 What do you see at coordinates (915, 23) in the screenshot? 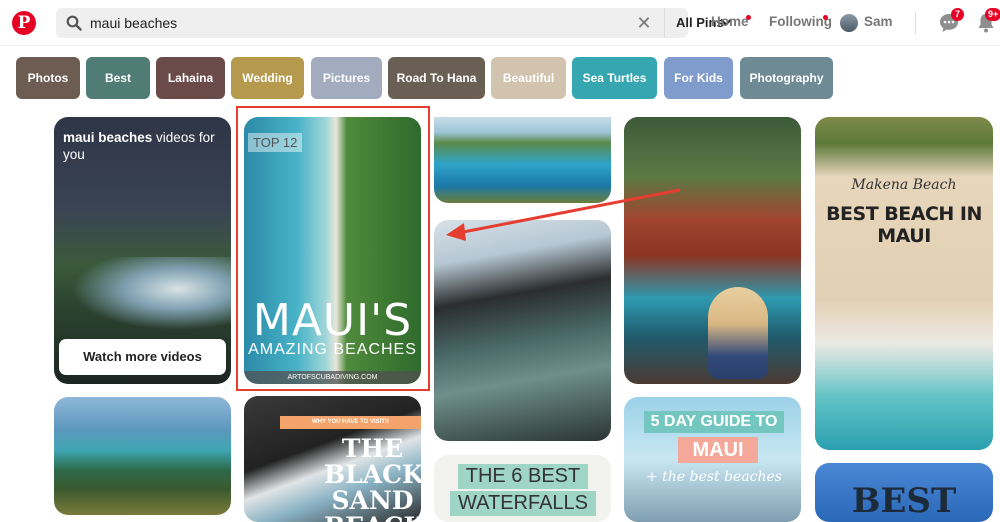
I see `nav-divider` at bounding box center [915, 23].